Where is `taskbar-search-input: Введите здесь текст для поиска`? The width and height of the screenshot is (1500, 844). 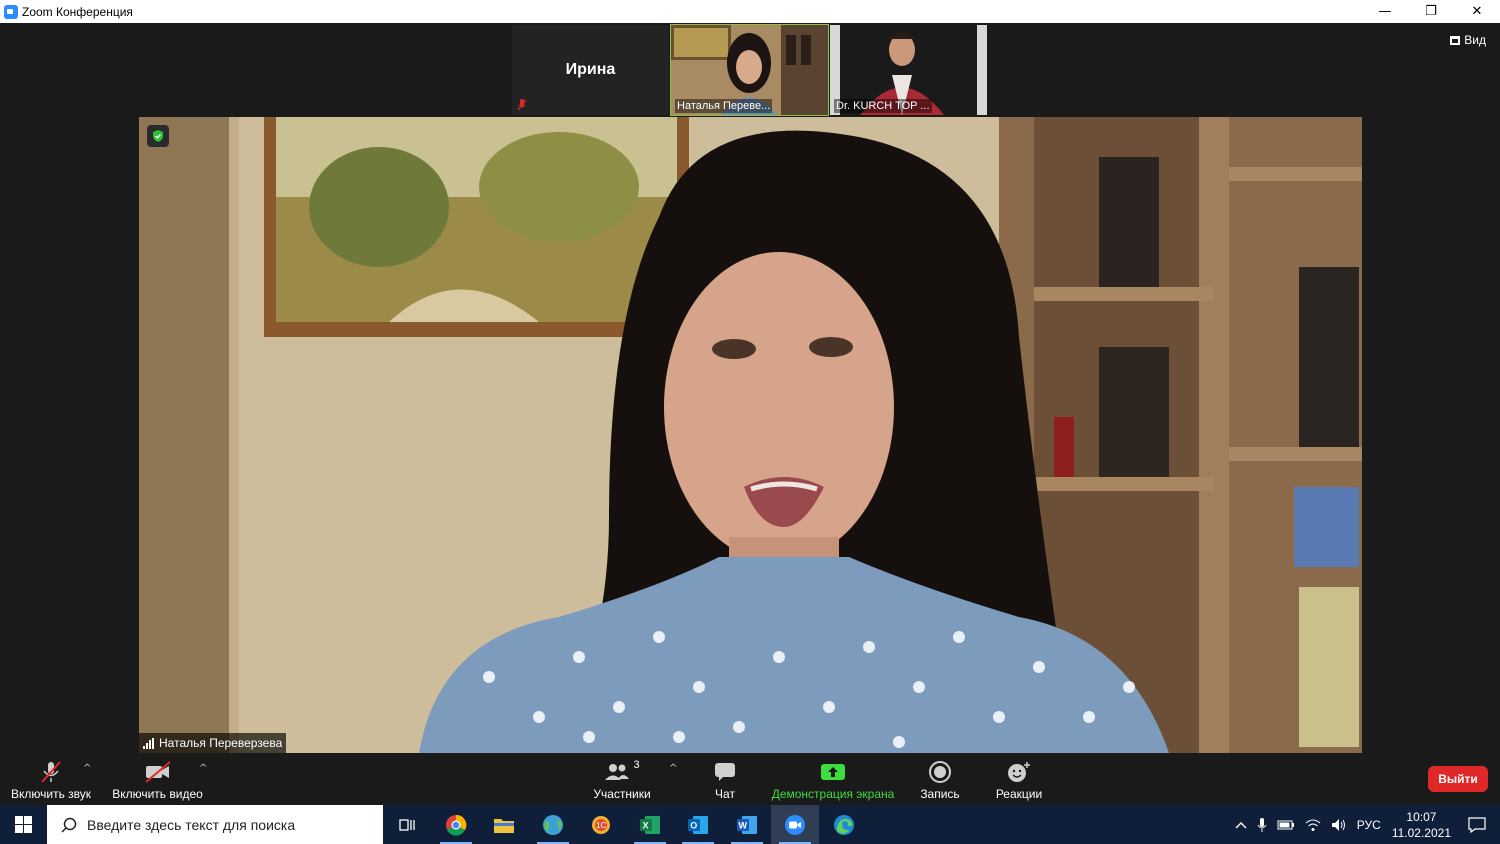
taskbar-search-input: Введите здесь текст для поиска is located at coordinates (215, 824).